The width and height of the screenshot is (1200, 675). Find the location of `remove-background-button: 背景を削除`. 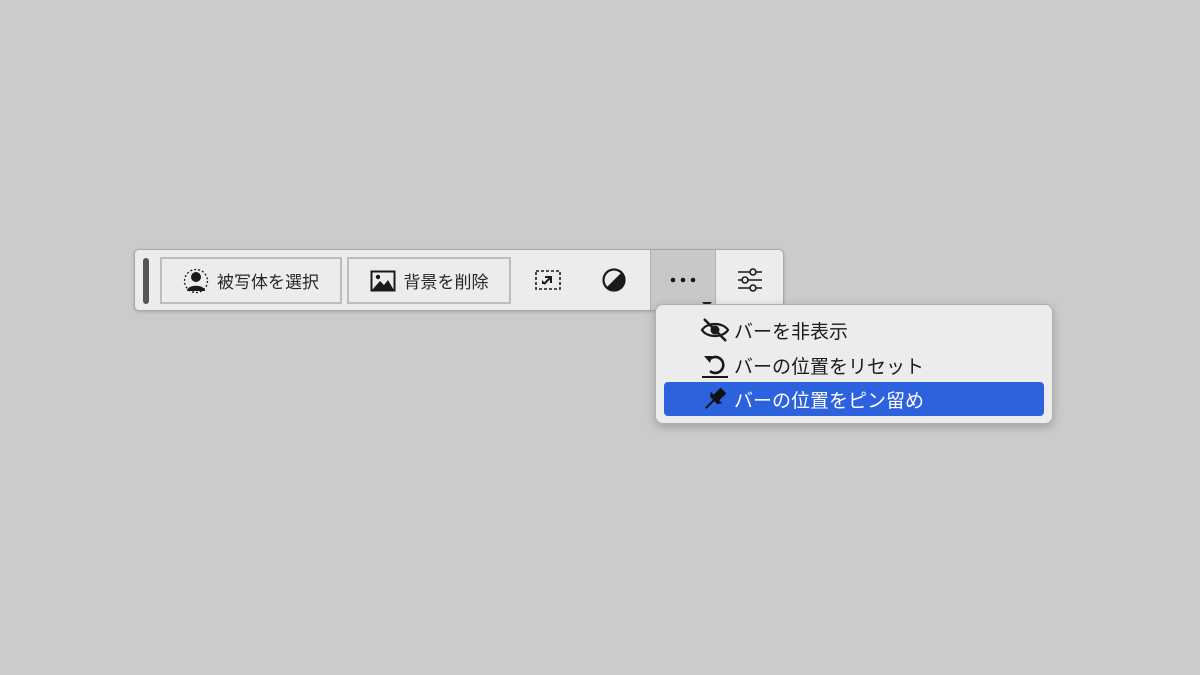

remove-background-button: 背景を削除 is located at coordinates (429, 280).